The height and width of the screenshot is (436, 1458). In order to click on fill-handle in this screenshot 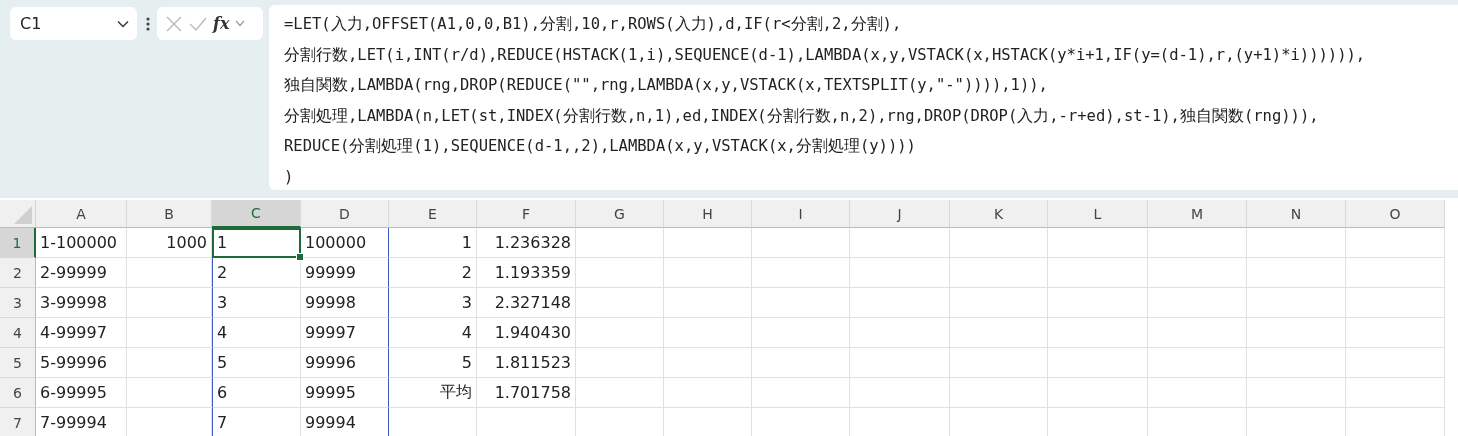, I will do `click(300, 257)`.